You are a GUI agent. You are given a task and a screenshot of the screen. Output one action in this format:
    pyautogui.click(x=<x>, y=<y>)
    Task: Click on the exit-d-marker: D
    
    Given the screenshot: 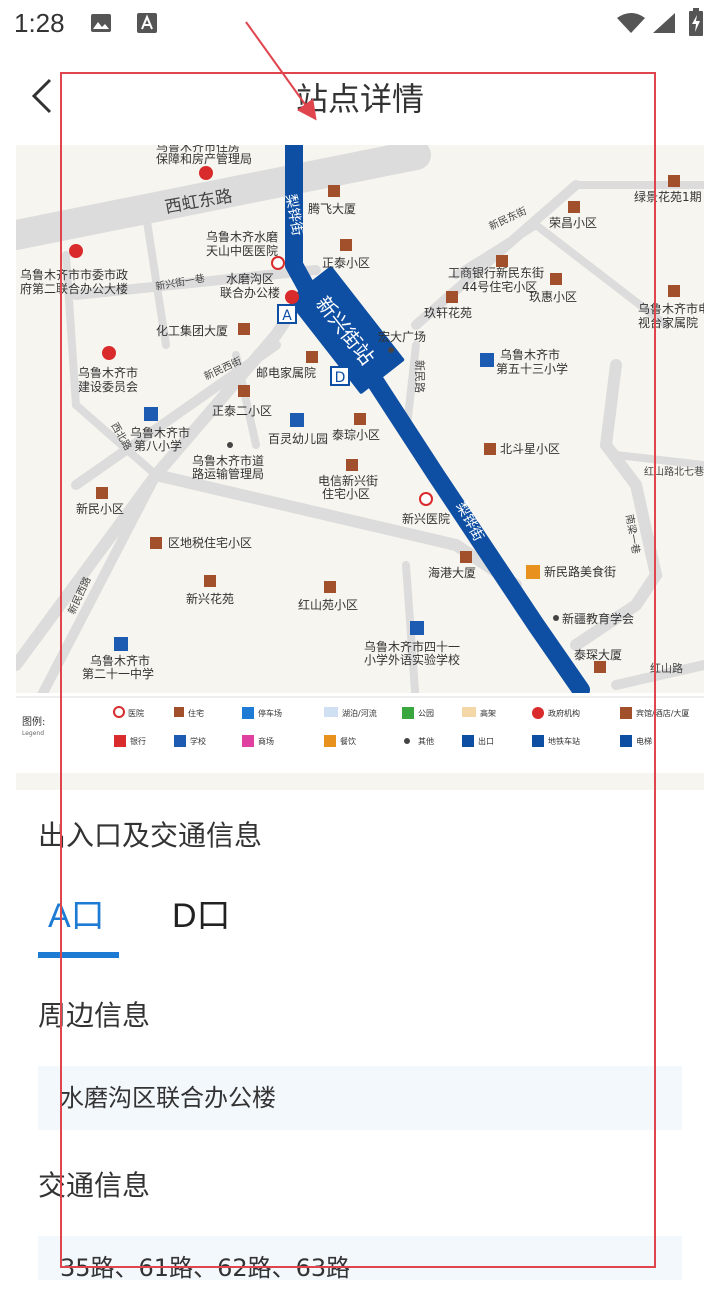 What is the action you would take?
    pyautogui.click(x=340, y=376)
    